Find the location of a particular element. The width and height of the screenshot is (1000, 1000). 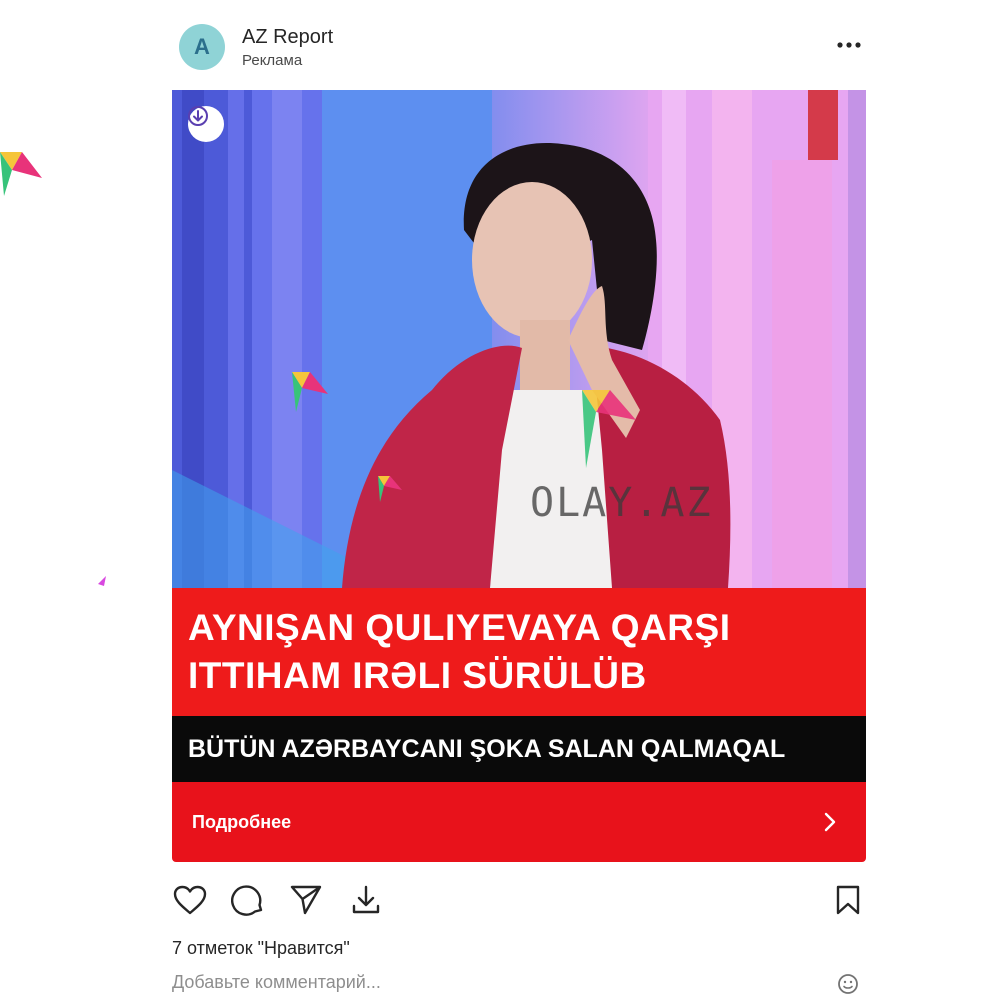

comment-row is located at coordinates (519, 986).